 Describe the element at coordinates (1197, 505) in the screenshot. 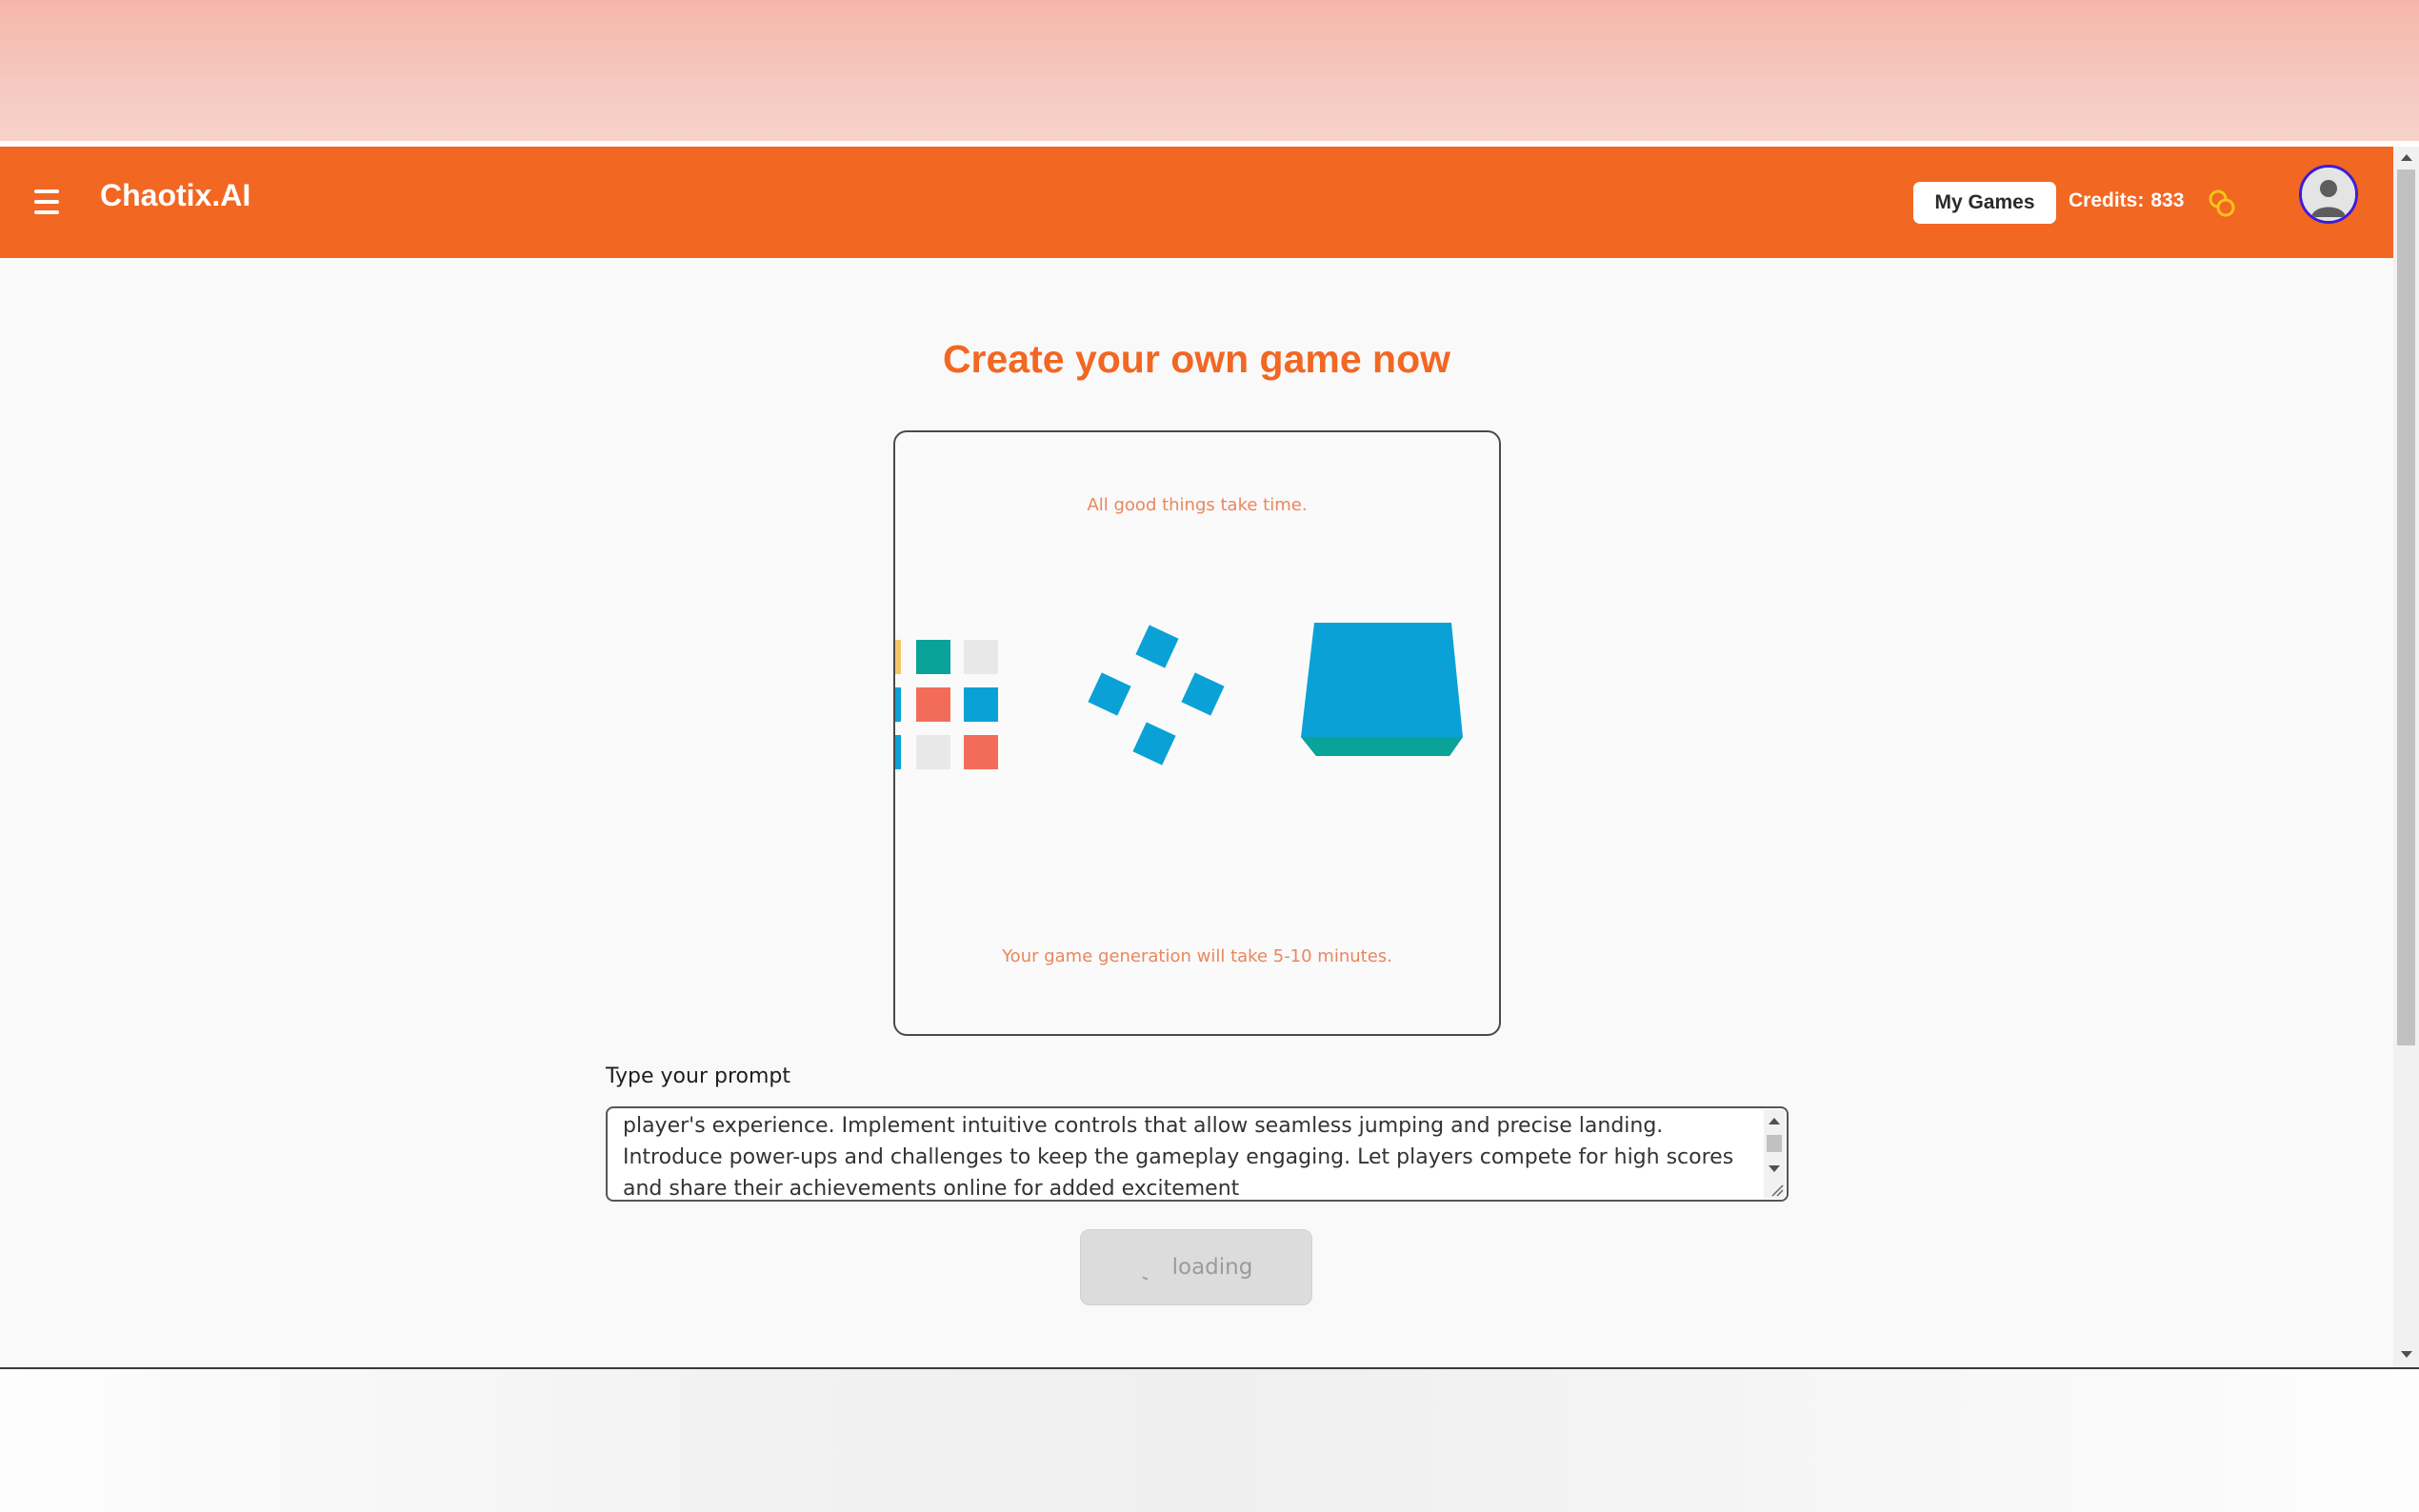

I see `loader-top-text: All good things take time.` at that location.